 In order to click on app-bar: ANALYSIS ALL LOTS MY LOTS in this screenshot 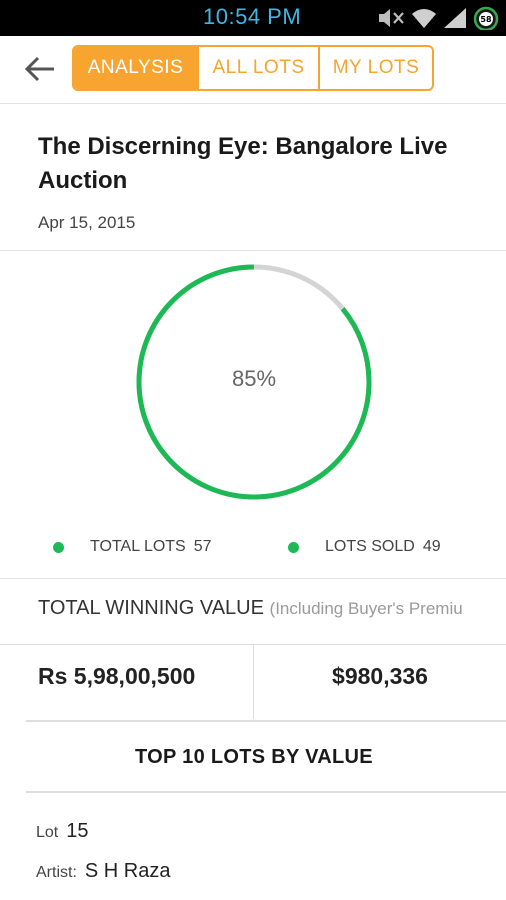, I will do `click(253, 70)`.